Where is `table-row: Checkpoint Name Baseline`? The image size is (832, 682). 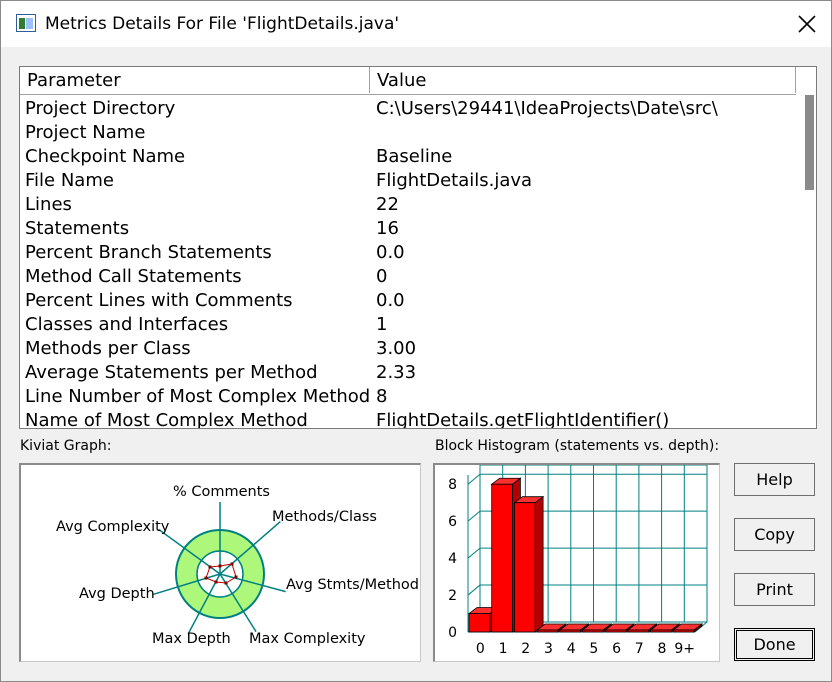
table-row: Checkpoint Name Baseline is located at coordinates (409, 157).